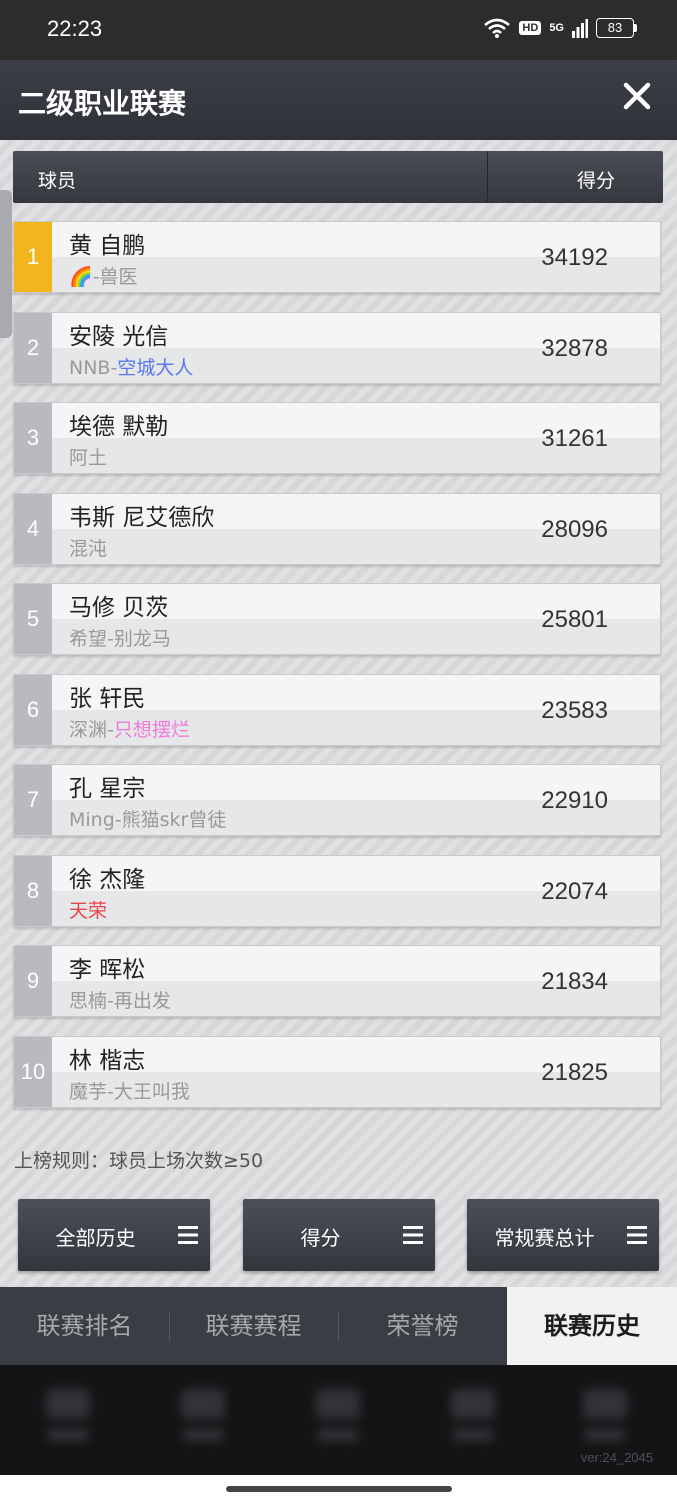  What do you see at coordinates (142, 518) in the screenshot?
I see `player-name: 韦斯 尼艾德欣` at bounding box center [142, 518].